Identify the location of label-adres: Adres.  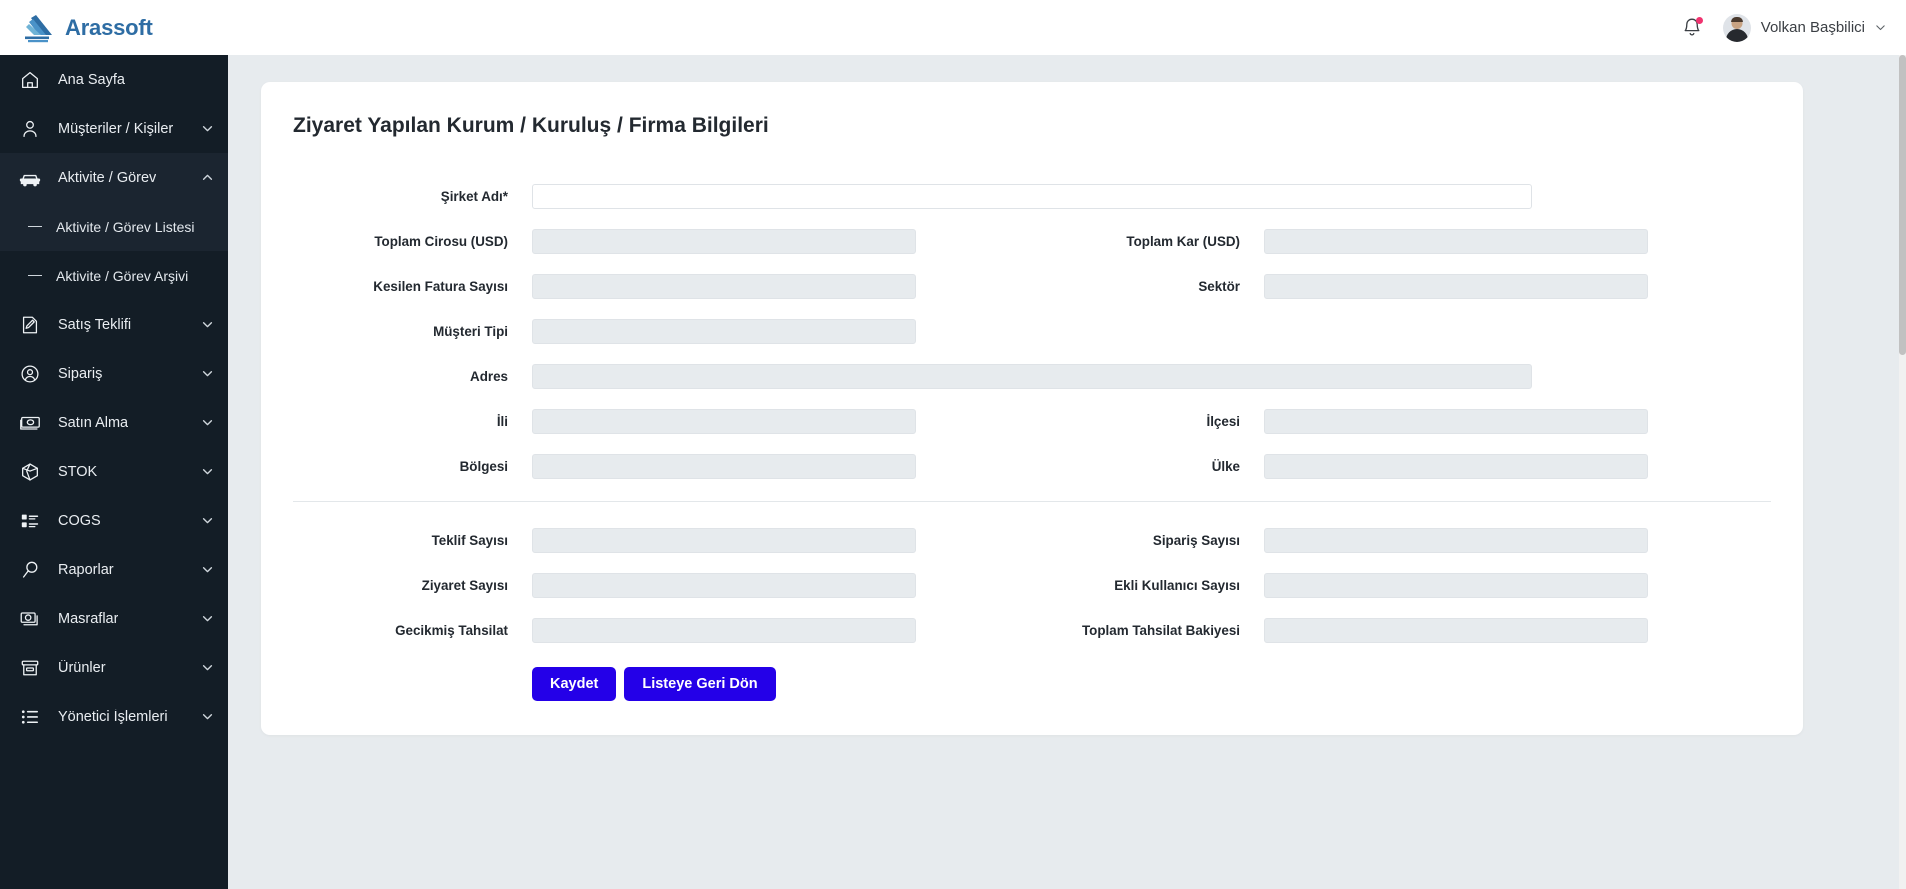
(489, 376).